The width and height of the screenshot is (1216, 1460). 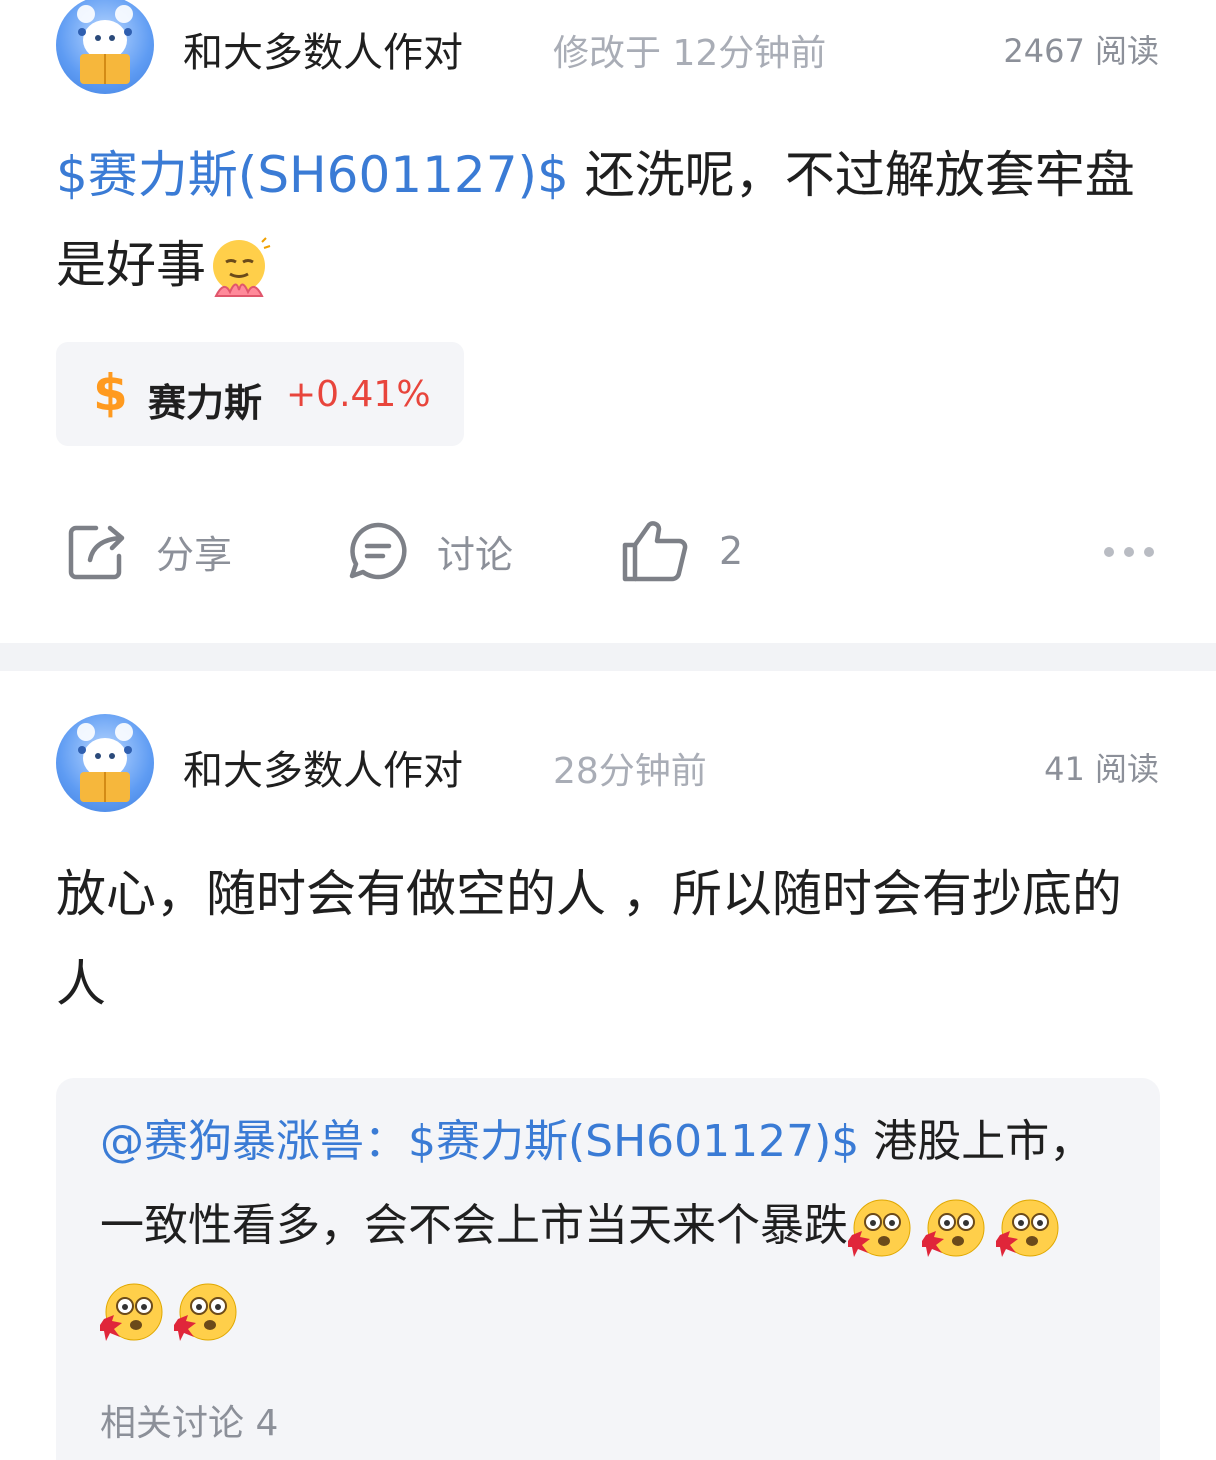 I want to click on comment-icon, so click(x=378, y=551).